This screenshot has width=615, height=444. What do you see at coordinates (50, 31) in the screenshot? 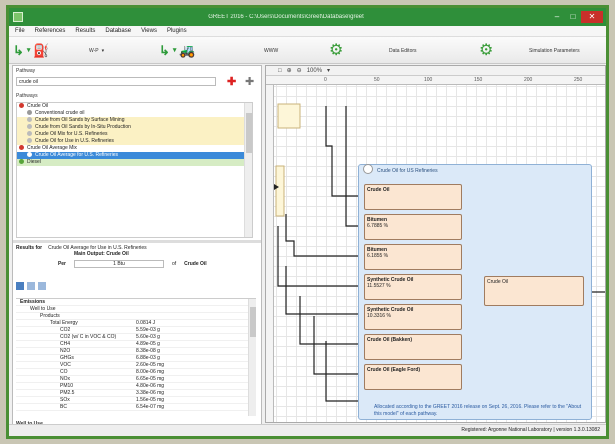
I see `menu-references: References` at bounding box center [50, 31].